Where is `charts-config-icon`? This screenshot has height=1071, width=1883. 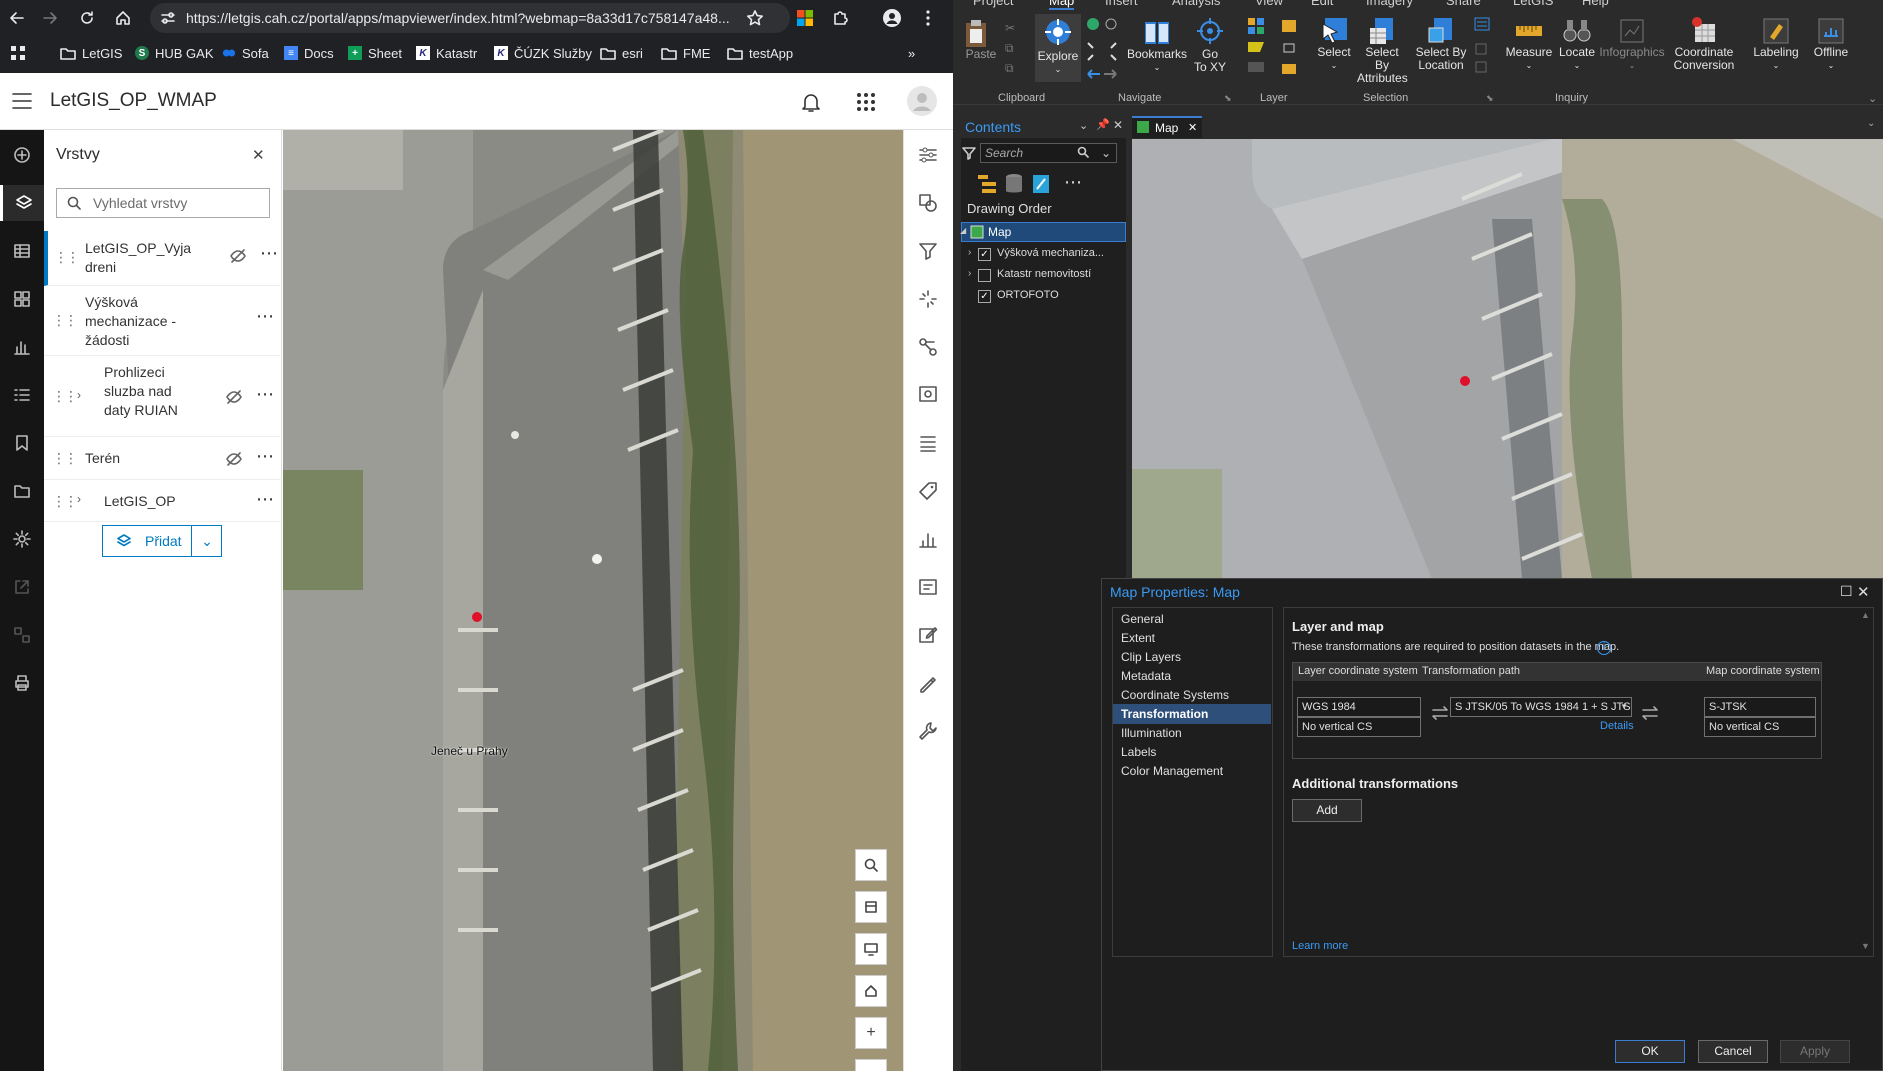 charts-config-icon is located at coordinates (929, 540).